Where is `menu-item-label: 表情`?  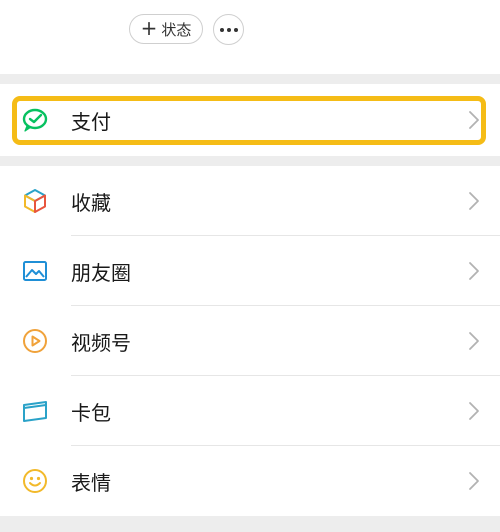 menu-item-label: 表情 is located at coordinates (91, 482).